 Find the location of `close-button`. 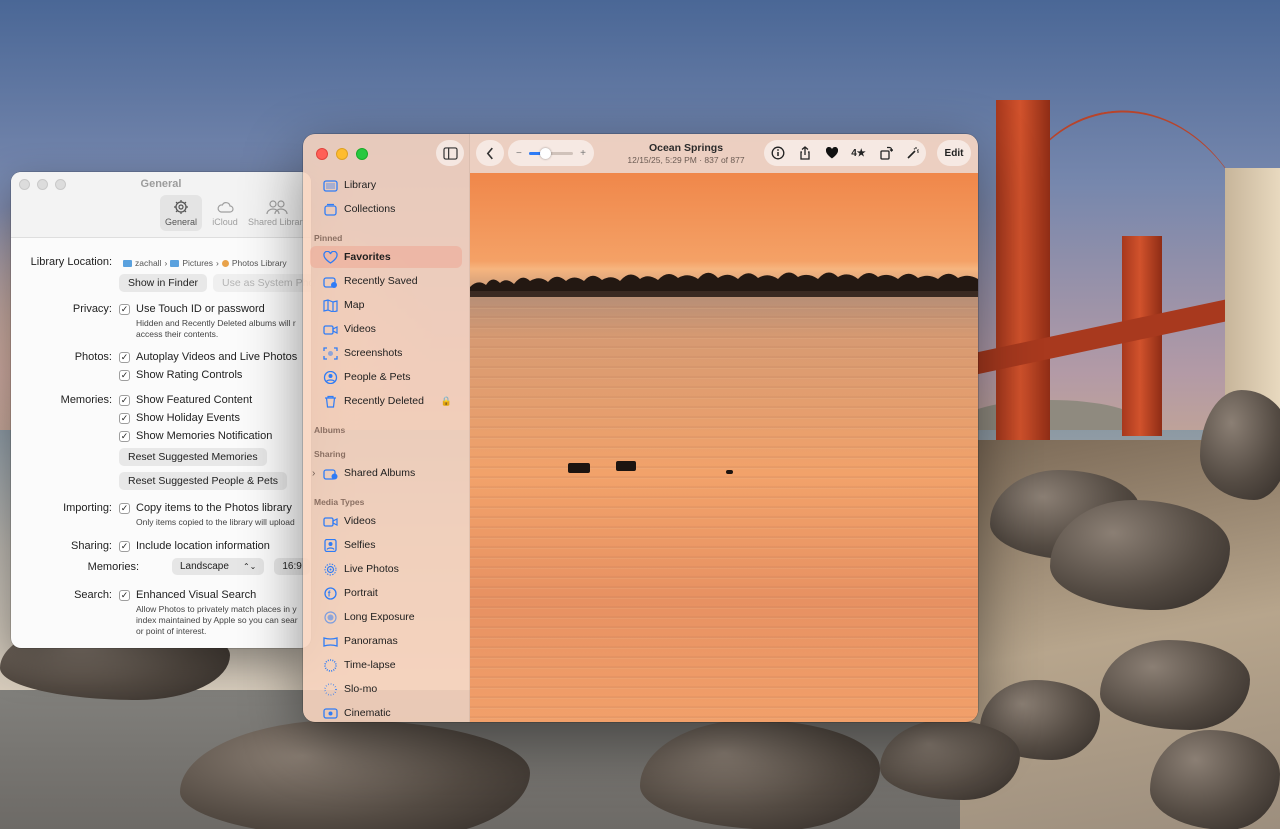

close-button is located at coordinates (322, 154).